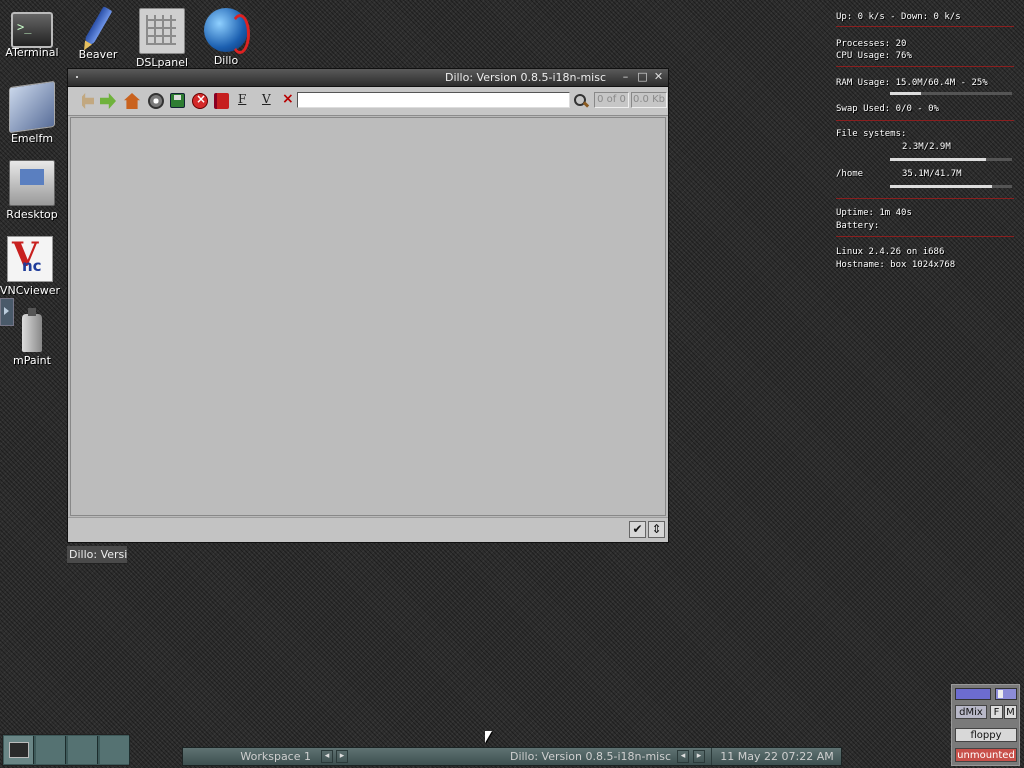 The width and height of the screenshot is (1024, 768). I want to click on window-titlebar: Dillo: Version 0.8.5-i18n-misc – □ ✕, so click(368, 78).